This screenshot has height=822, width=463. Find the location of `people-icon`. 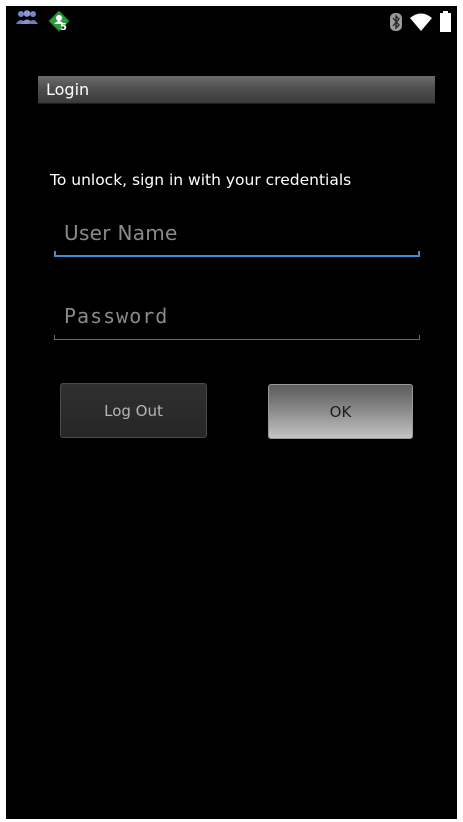

people-icon is located at coordinates (27, 17).